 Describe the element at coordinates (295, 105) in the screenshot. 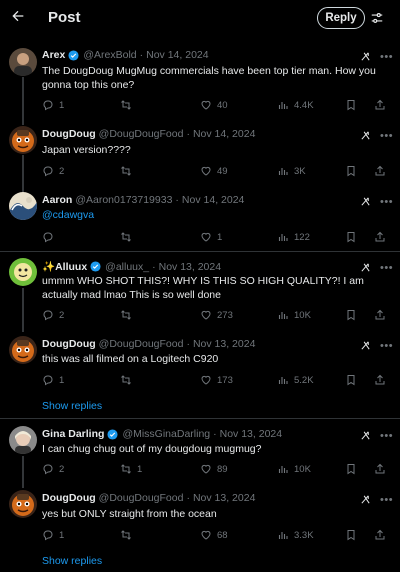

I see `views-action: 4.4K` at that location.